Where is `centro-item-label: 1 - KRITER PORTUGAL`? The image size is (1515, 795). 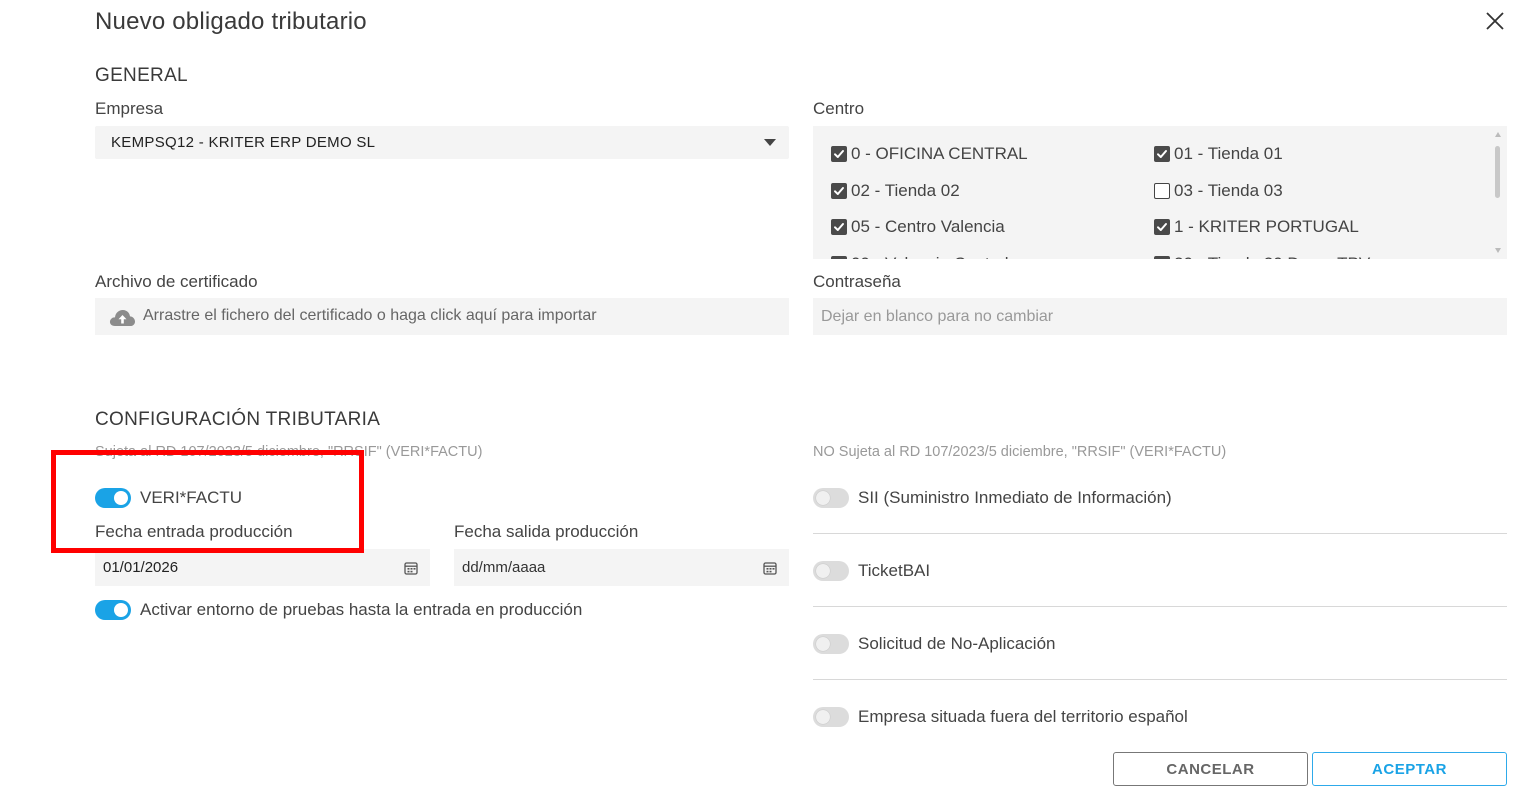 centro-item-label: 1 - KRITER PORTUGAL is located at coordinates (1266, 226).